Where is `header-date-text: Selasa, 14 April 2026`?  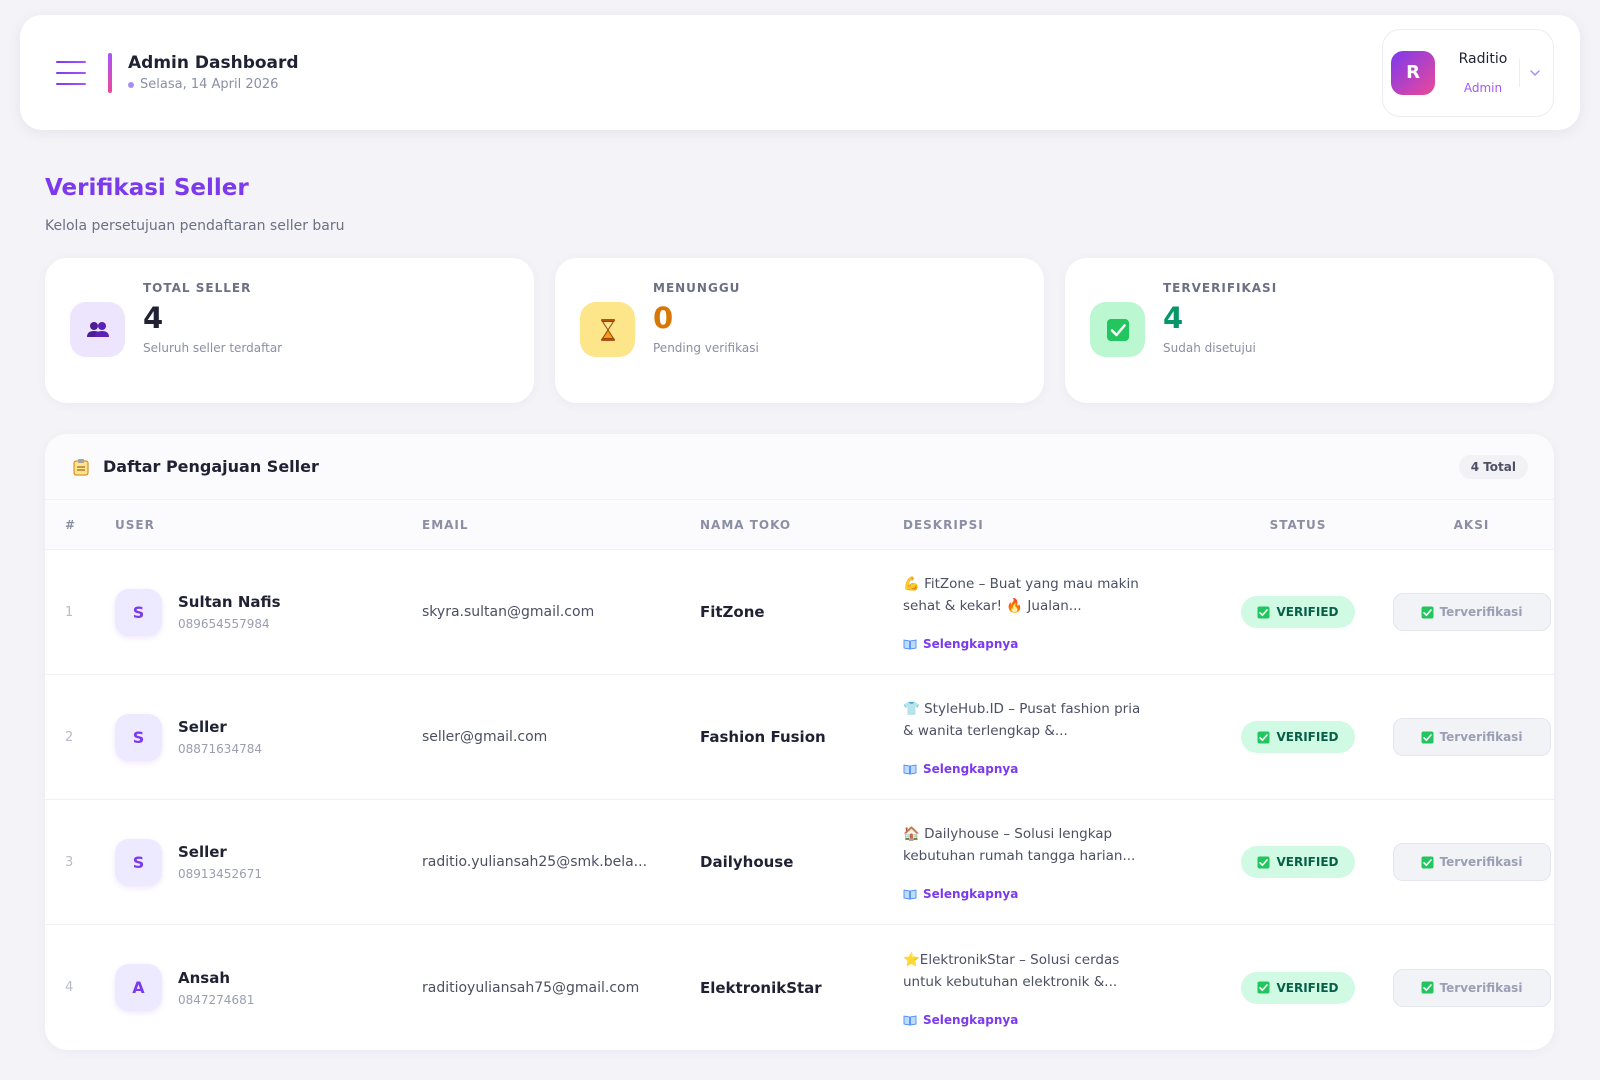 header-date-text: Selasa, 14 April 2026 is located at coordinates (209, 84).